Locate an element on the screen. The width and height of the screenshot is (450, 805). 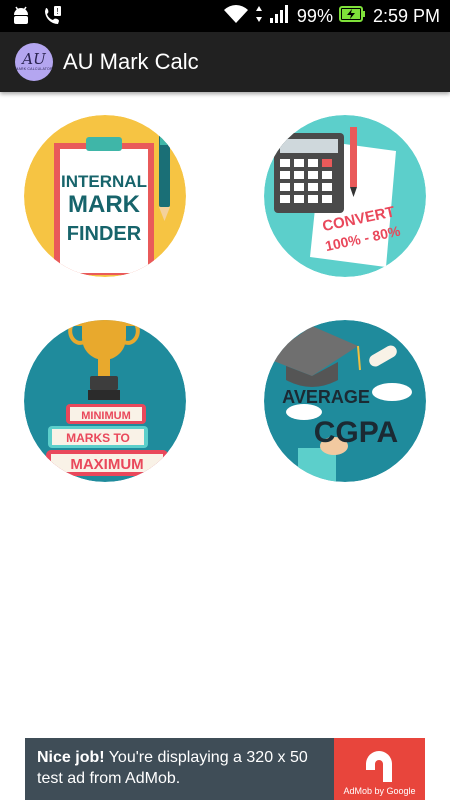
battery-percent: 99% is located at coordinates (314, 16).